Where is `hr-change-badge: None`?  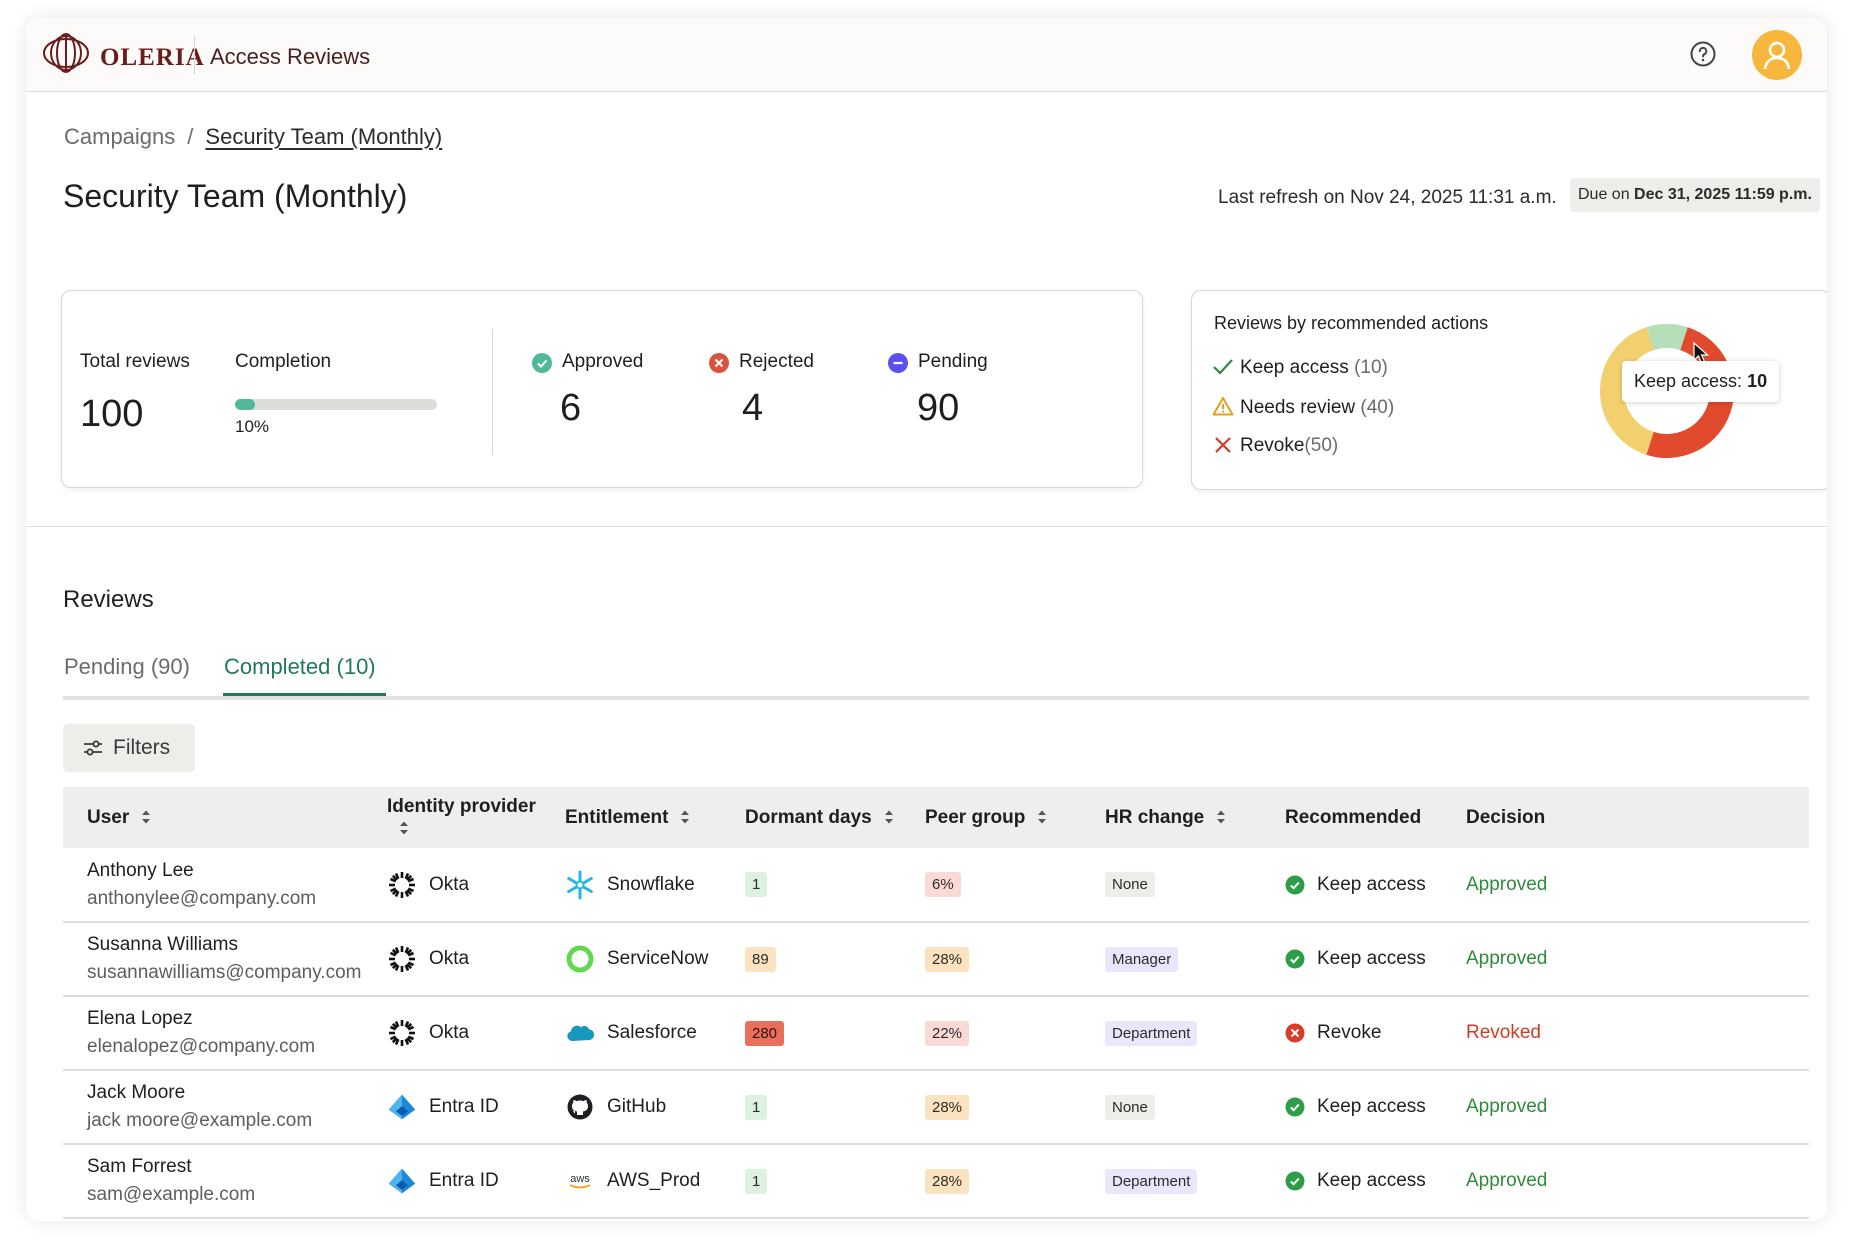
hr-change-badge: None is located at coordinates (1130, 1107).